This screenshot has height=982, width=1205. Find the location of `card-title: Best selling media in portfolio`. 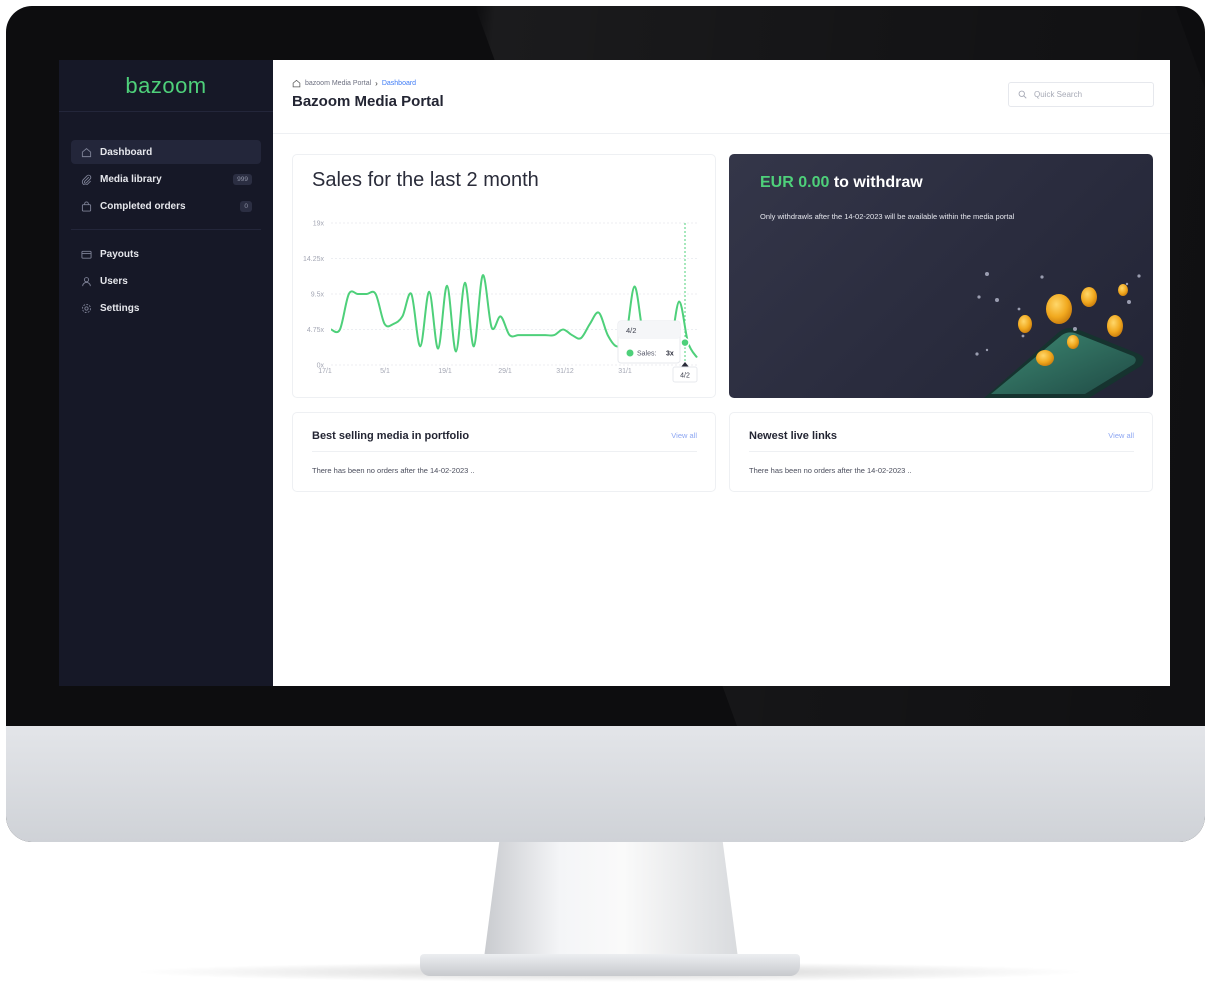

card-title: Best selling media in portfolio is located at coordinates (391, 436).